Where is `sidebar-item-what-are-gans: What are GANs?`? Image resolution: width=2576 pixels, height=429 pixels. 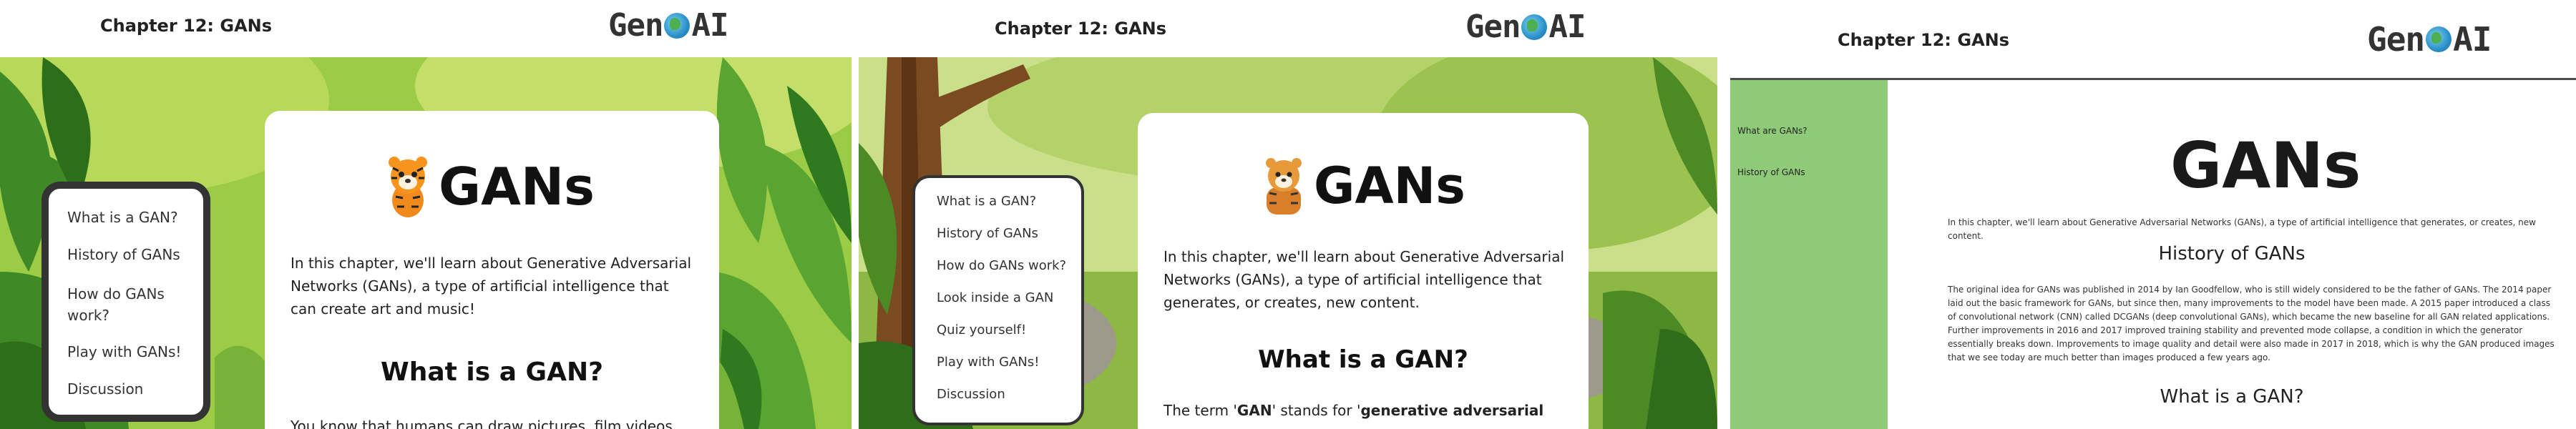
sidebar-item-what-are-gans: What are GANs? is located at coordinates (1772, 131).